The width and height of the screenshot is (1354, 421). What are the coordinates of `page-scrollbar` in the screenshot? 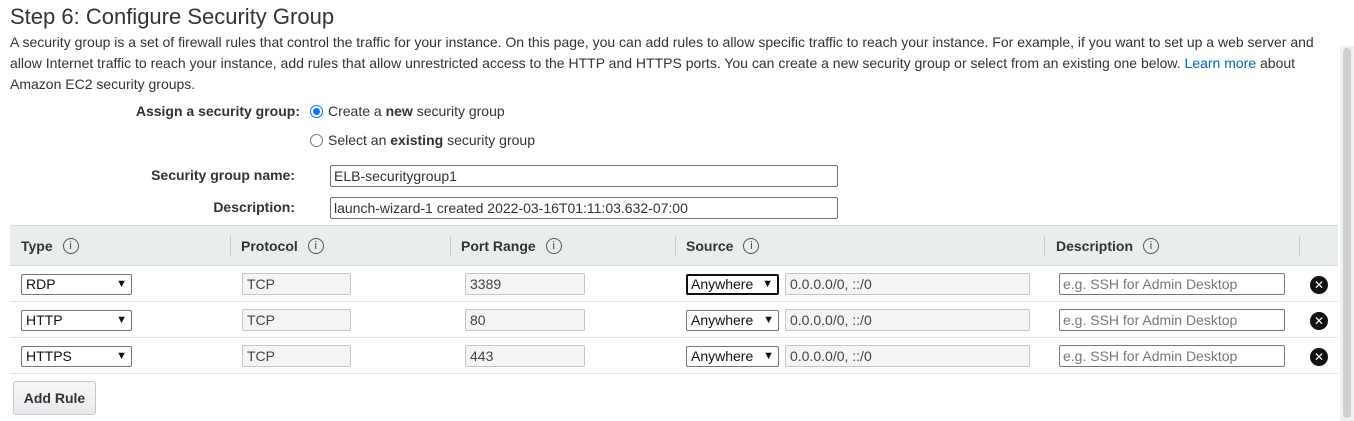 It's located at (1347, 233).